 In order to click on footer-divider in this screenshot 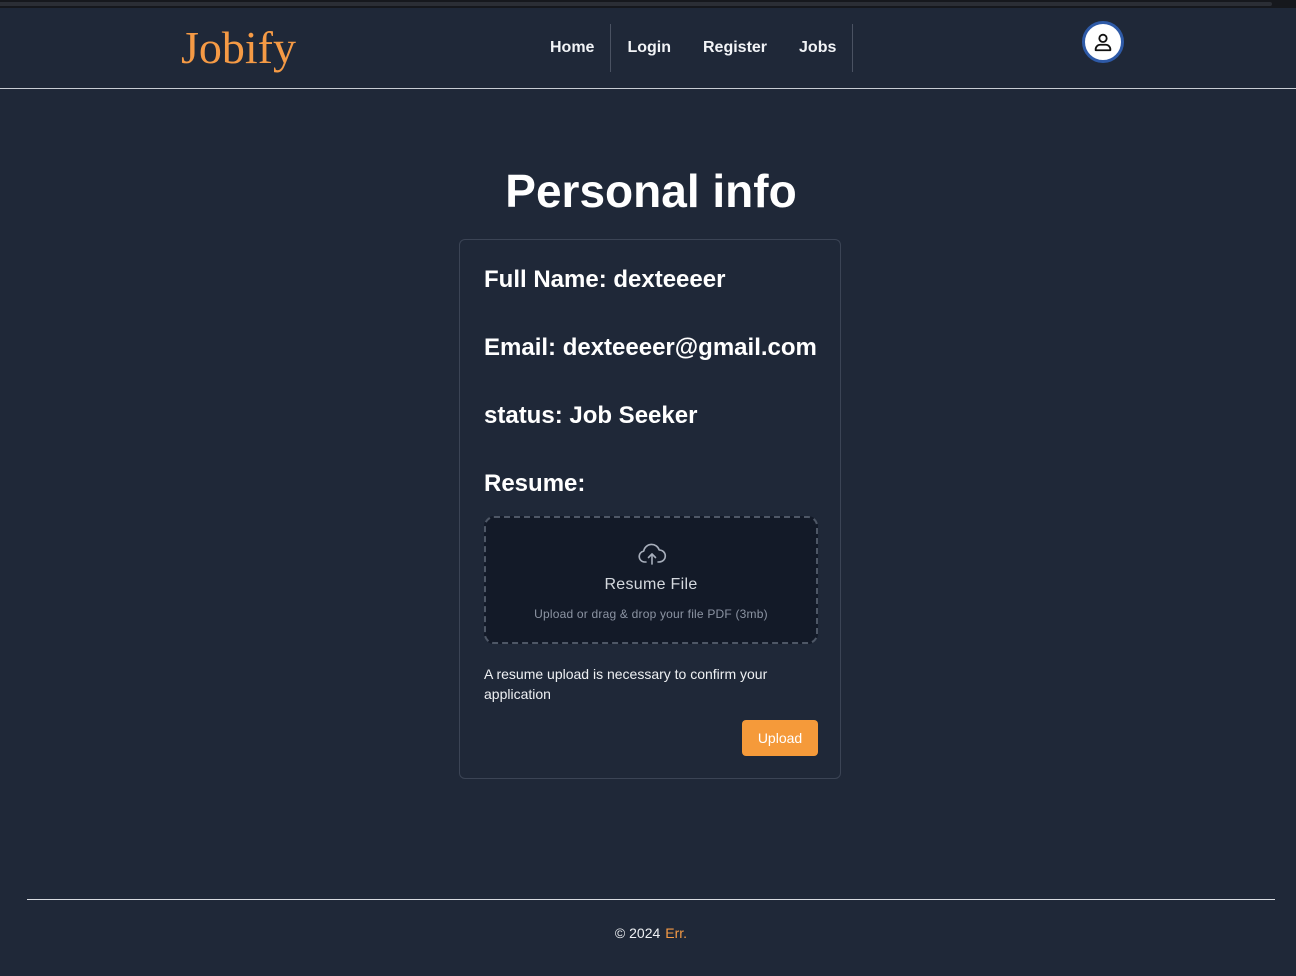, I will do `click(651, 899)`.